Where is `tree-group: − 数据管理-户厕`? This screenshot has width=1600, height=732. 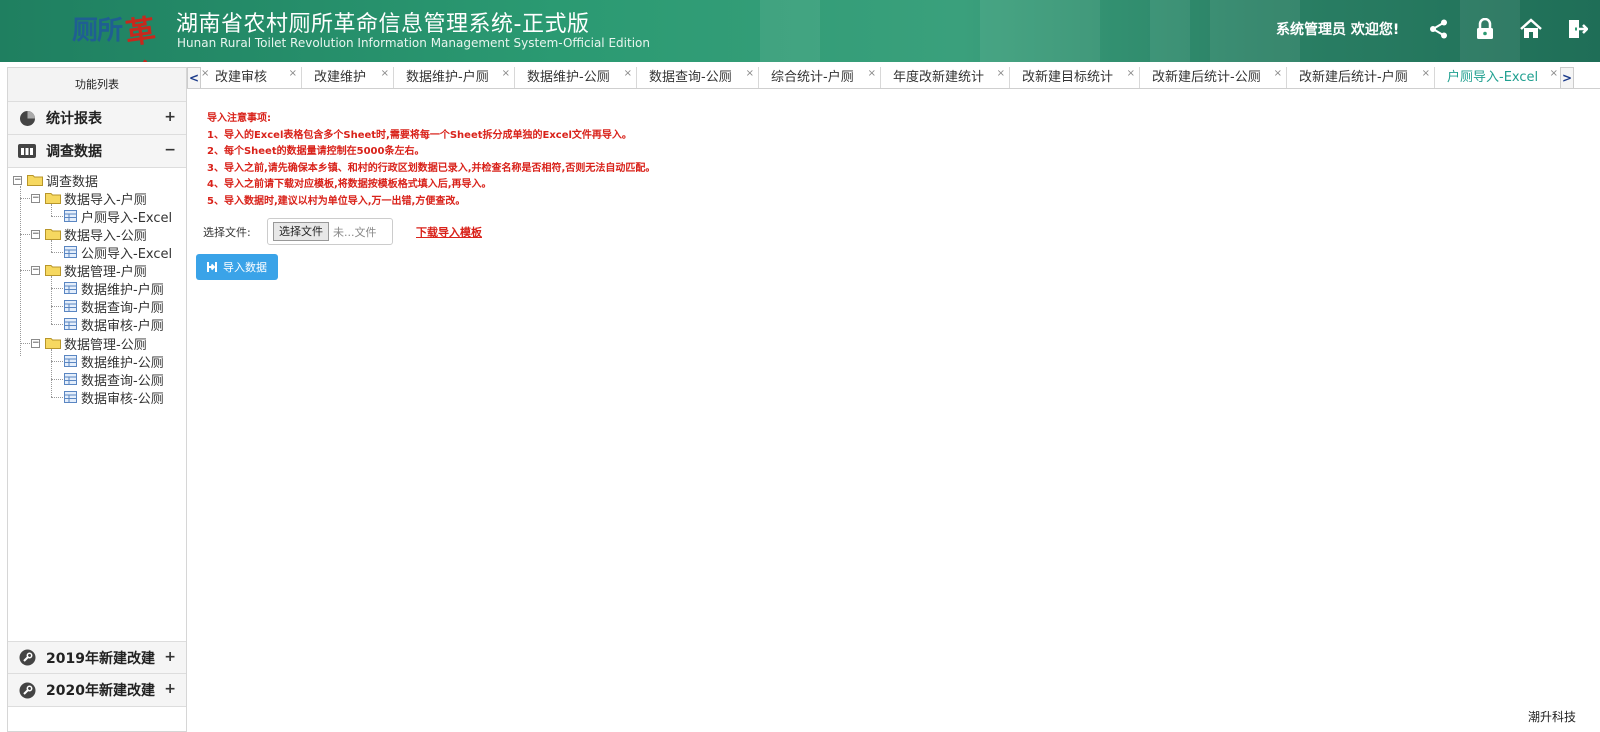 tree-group: − 数据管理-户厕 is located at coordinates (89, 270).